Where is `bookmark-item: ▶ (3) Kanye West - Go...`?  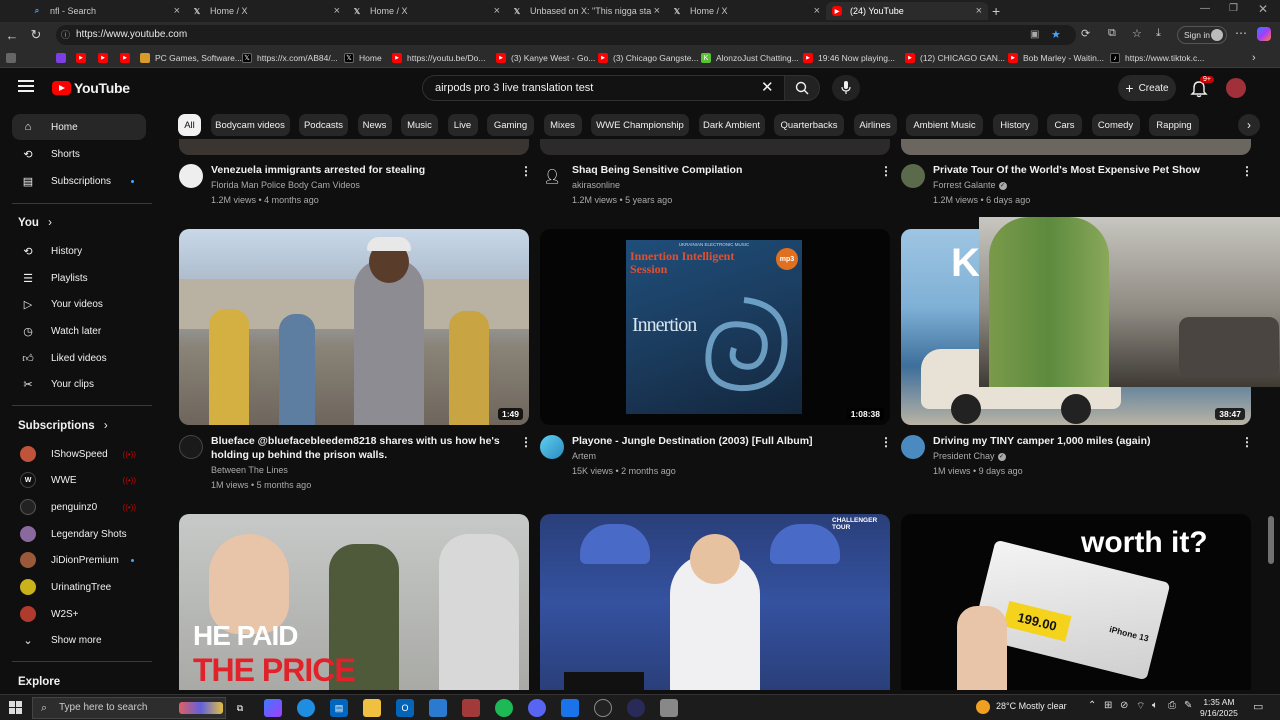 bookmark-item: ▶ (3) Kanye West - Go... is located at coordinates (545, 58).